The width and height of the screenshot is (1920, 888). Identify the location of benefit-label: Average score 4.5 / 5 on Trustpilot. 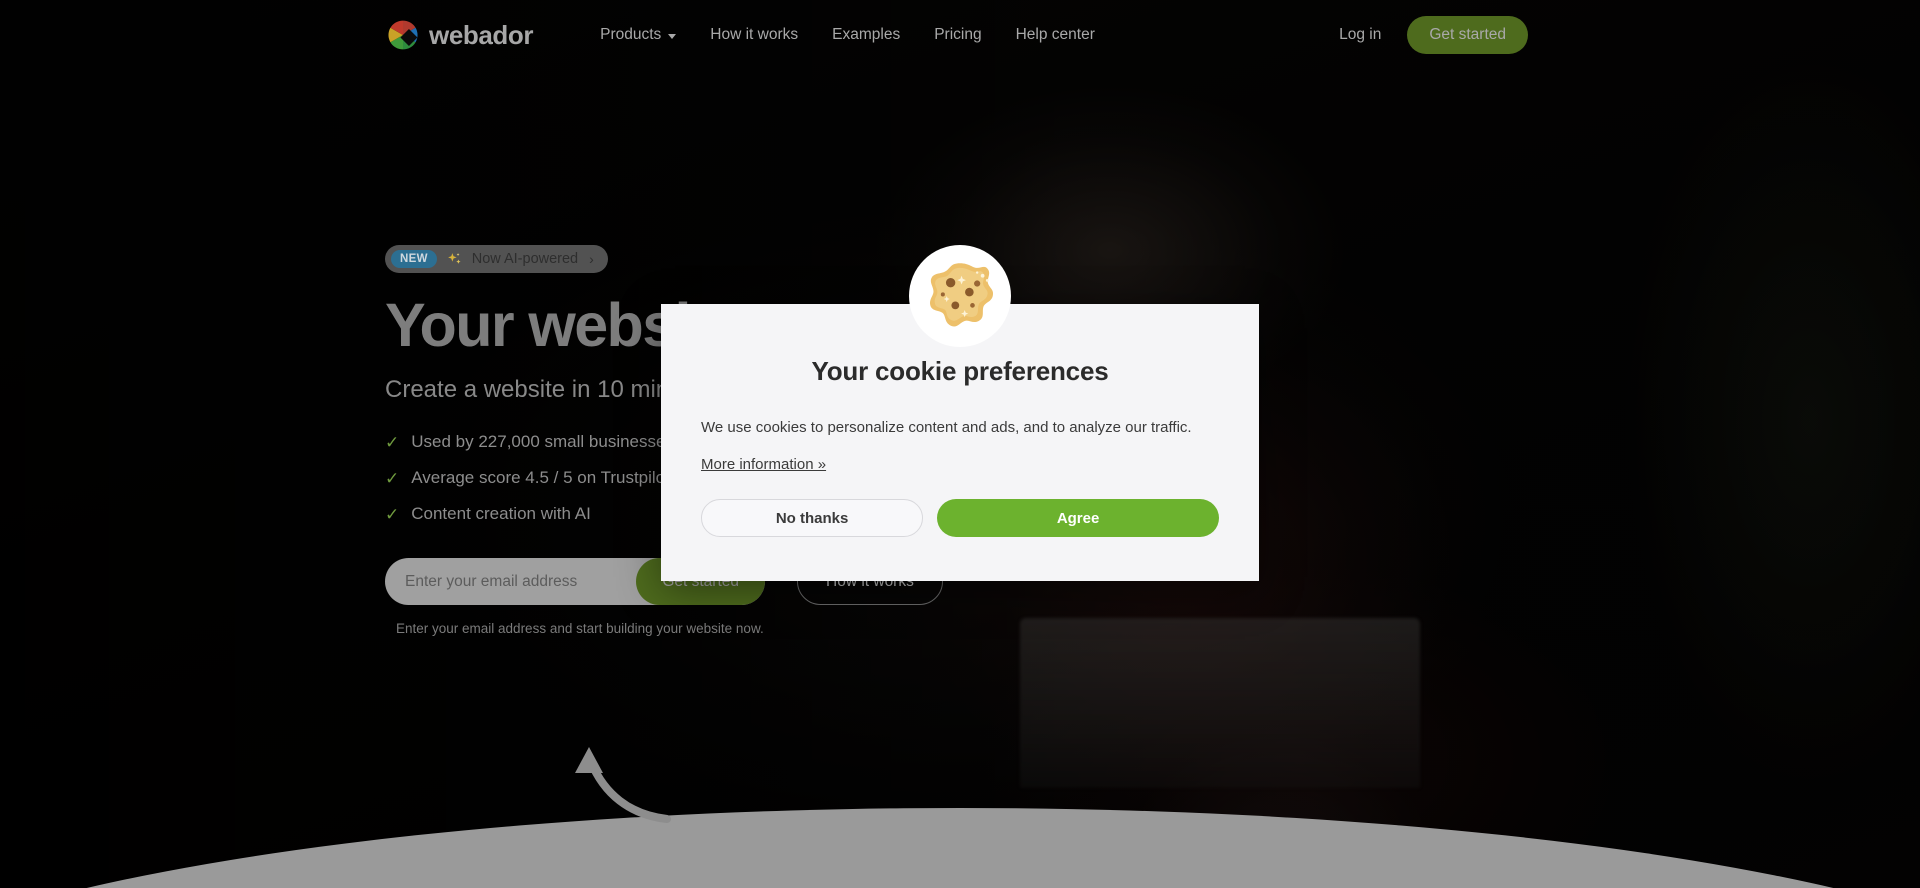
(540, 478).